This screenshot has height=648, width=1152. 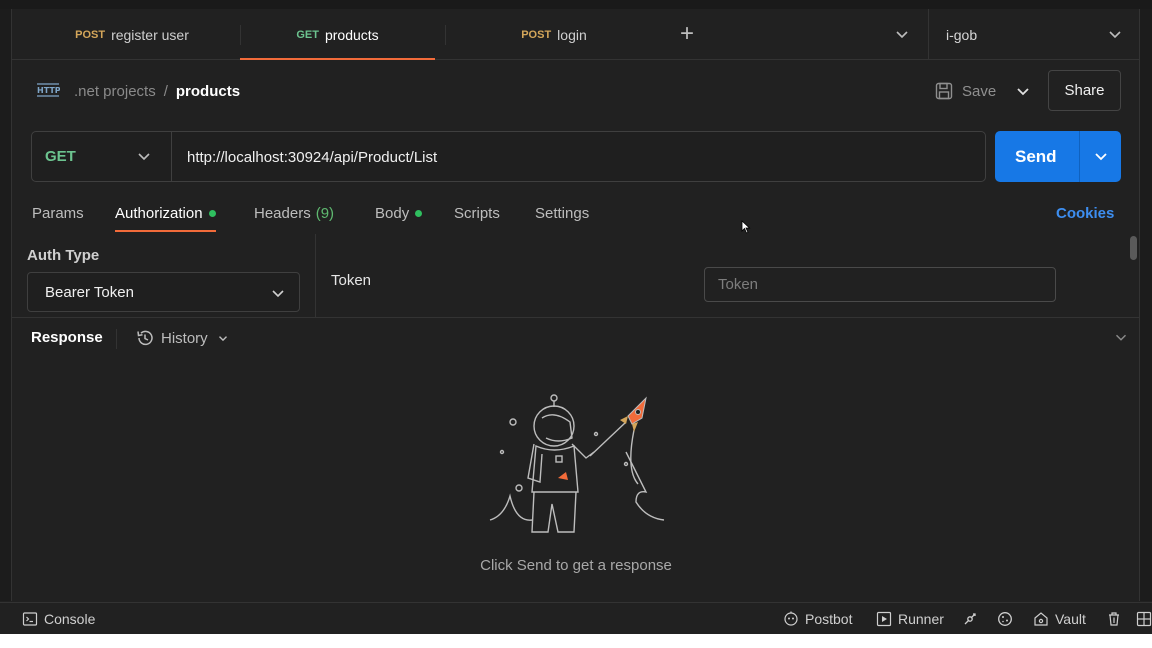 I want to click on tab-headers-label: Headers, so click(x=282, y=213).